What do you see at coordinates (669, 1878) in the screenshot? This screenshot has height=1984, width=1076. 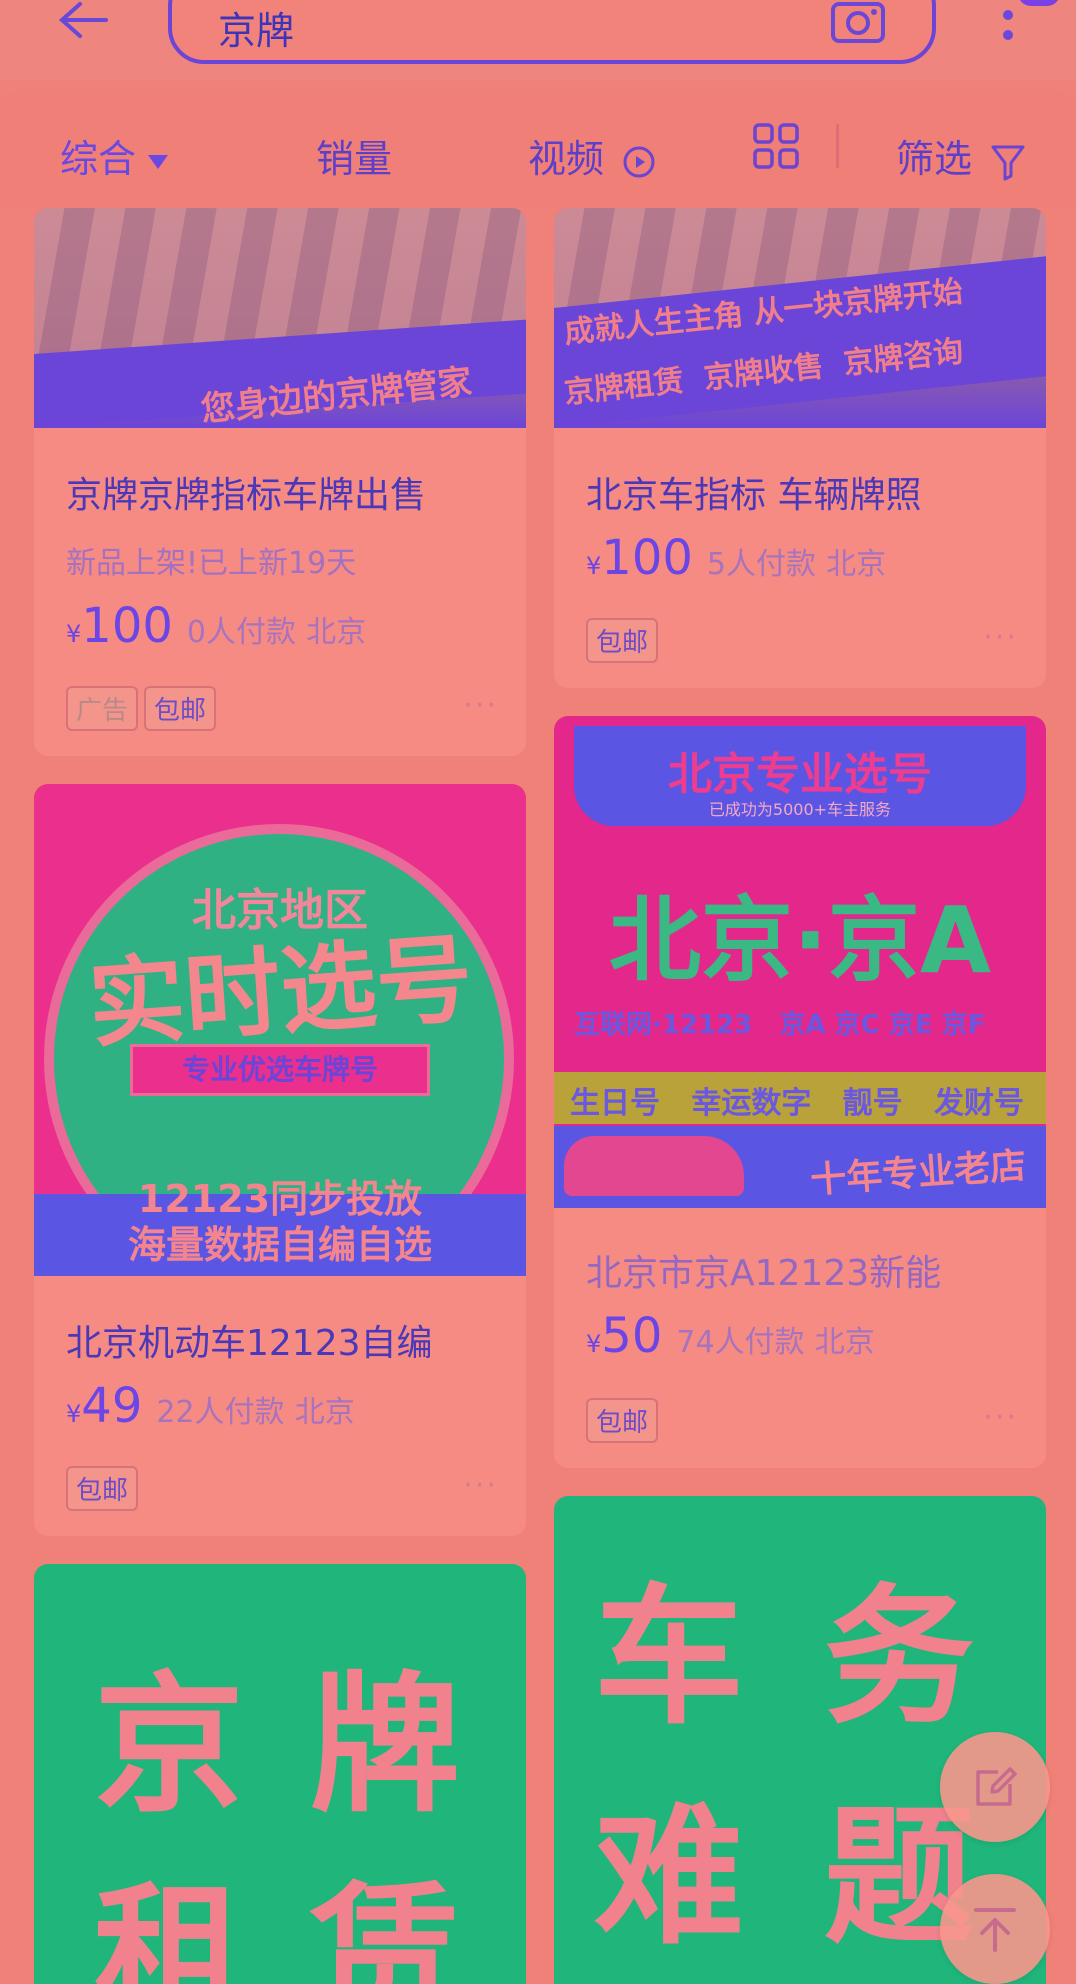 I see `image-char: 难` at bounding box center [669, 1878].